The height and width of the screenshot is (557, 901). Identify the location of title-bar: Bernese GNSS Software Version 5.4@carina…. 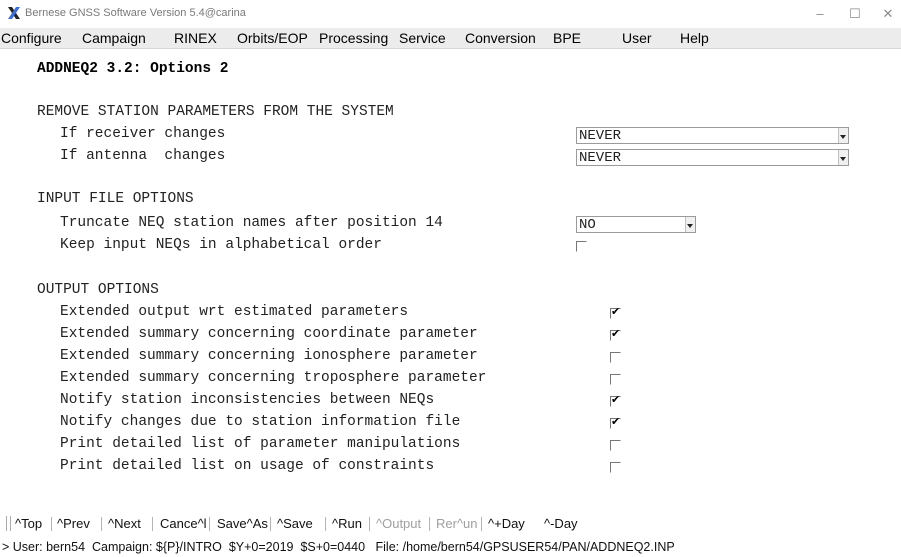
(450, 14).